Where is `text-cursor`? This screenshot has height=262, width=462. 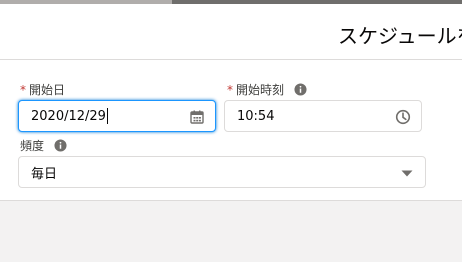
text-cursor is located at coordinates (107, 116).